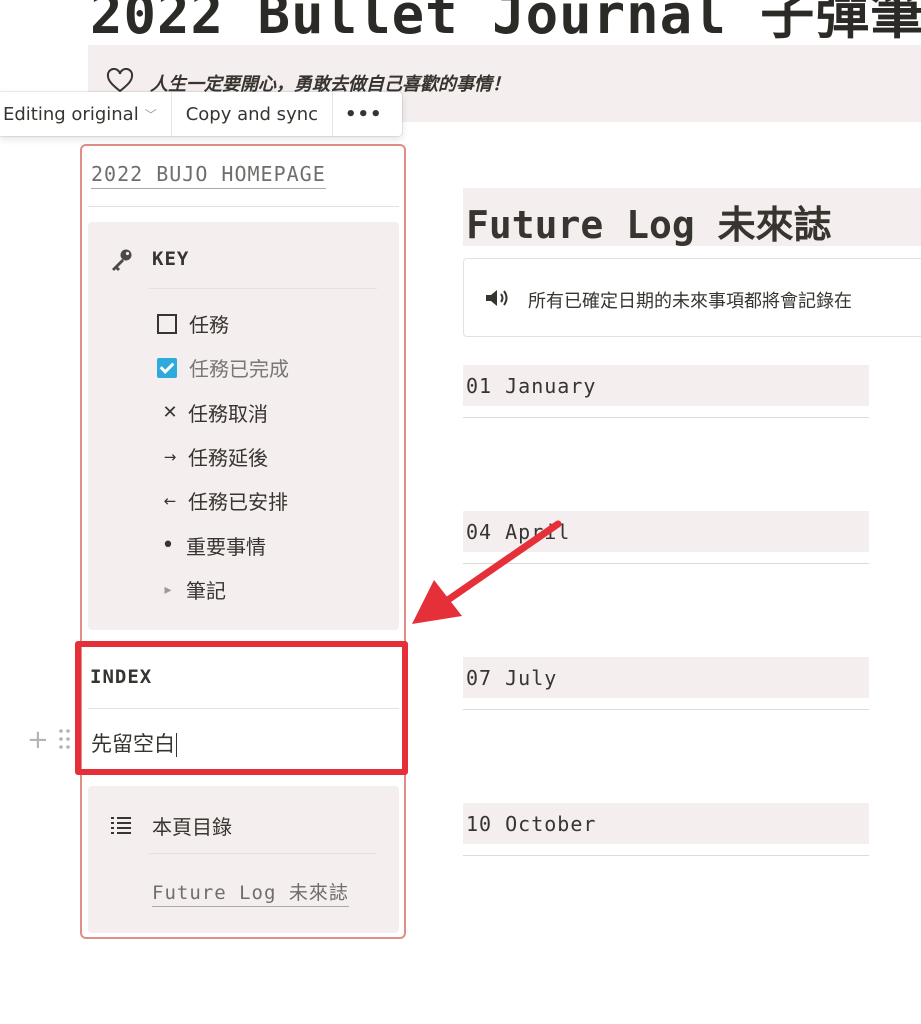 The width and height of the screenshot is (921, 1024). What do you see at coordinates (505, 23) in the screenshot?
I see `page-title: 2022 Bullet Journal 子彈筆` at bounding box center [505, 23].